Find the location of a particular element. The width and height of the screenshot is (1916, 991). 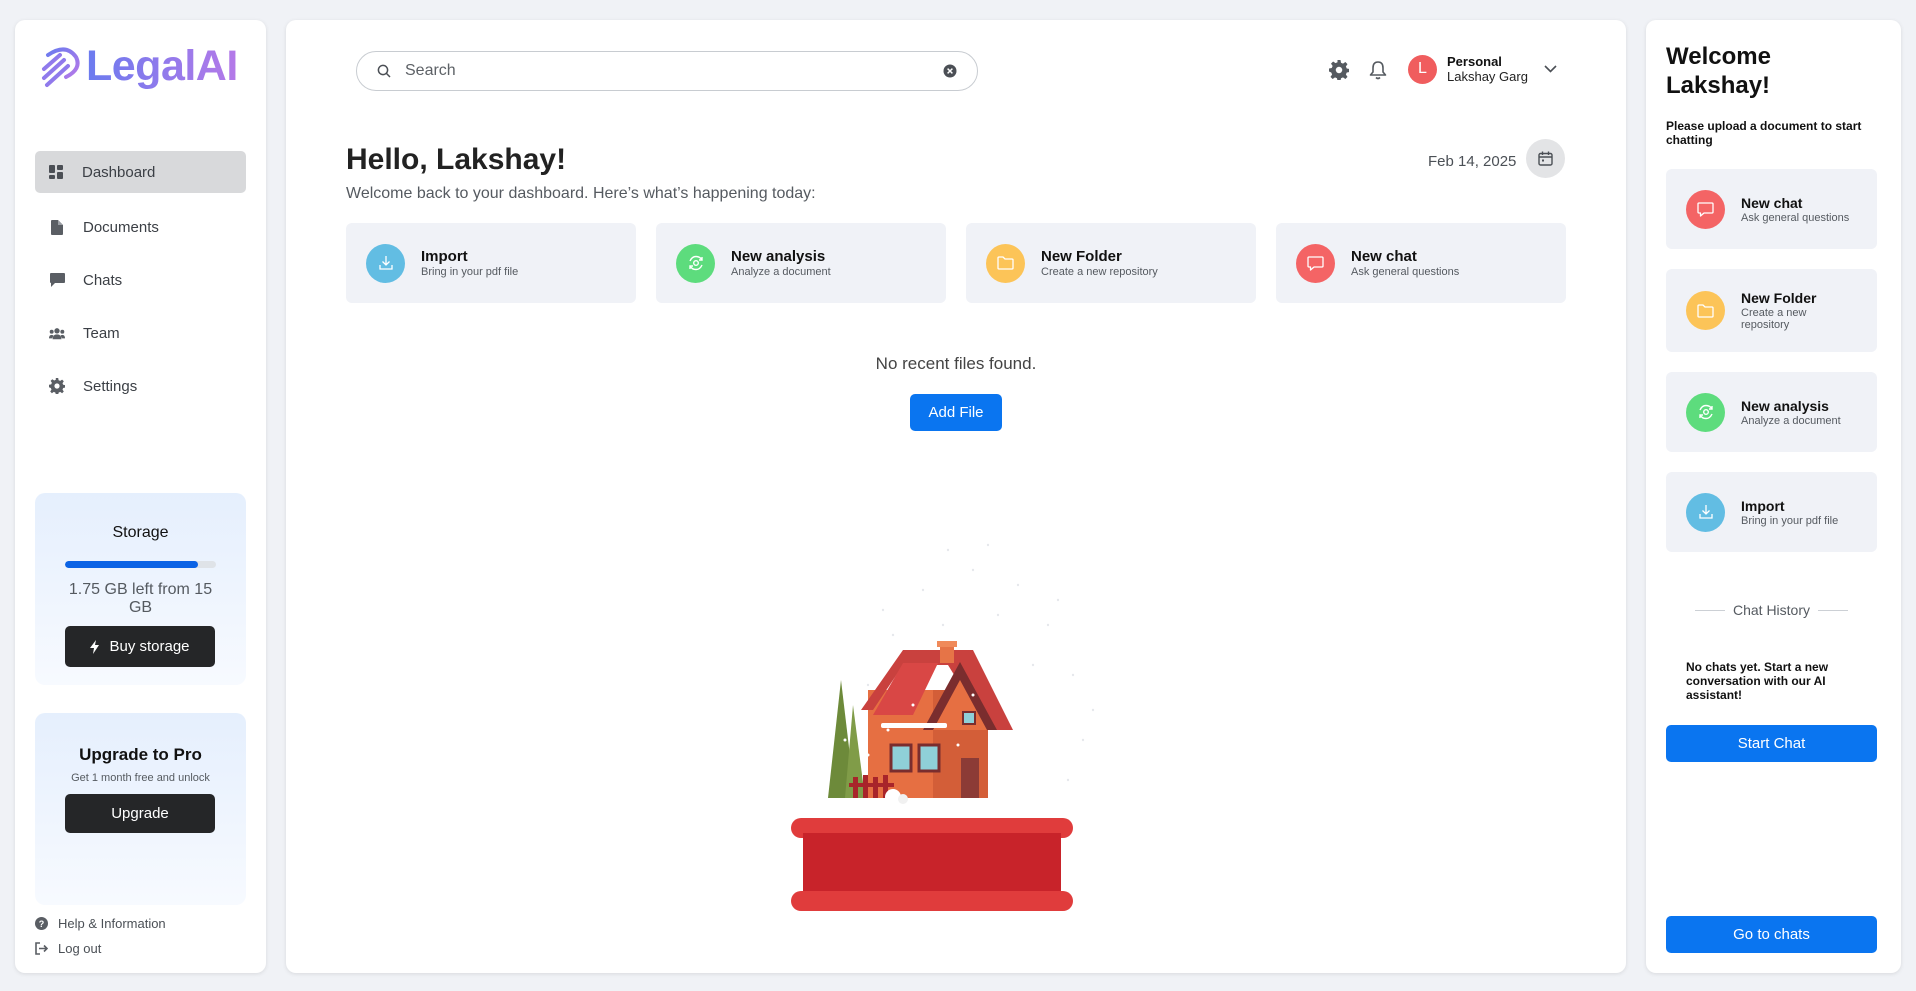

bell-icon is located at coordinates (1378, 72).